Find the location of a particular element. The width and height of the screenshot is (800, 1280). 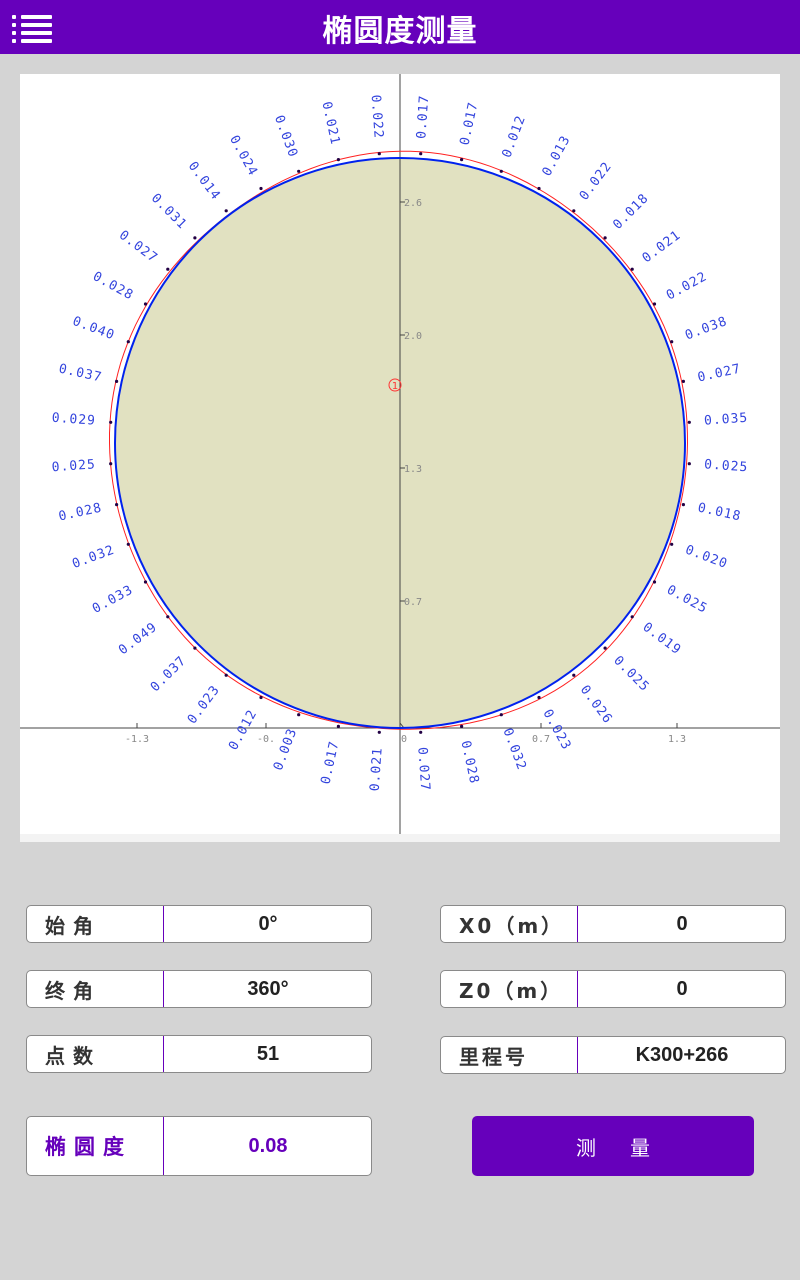

page-title: 椭圆度测量 is located at coordinates (400, 31).